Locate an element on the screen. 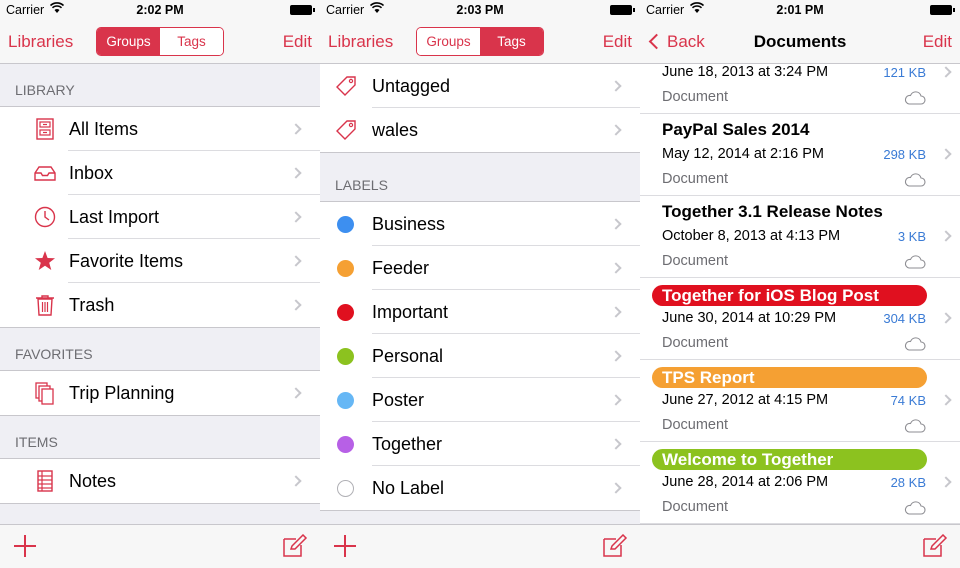  document-title: Together 3.1 Release Notes is located at coordinates (772, 211).